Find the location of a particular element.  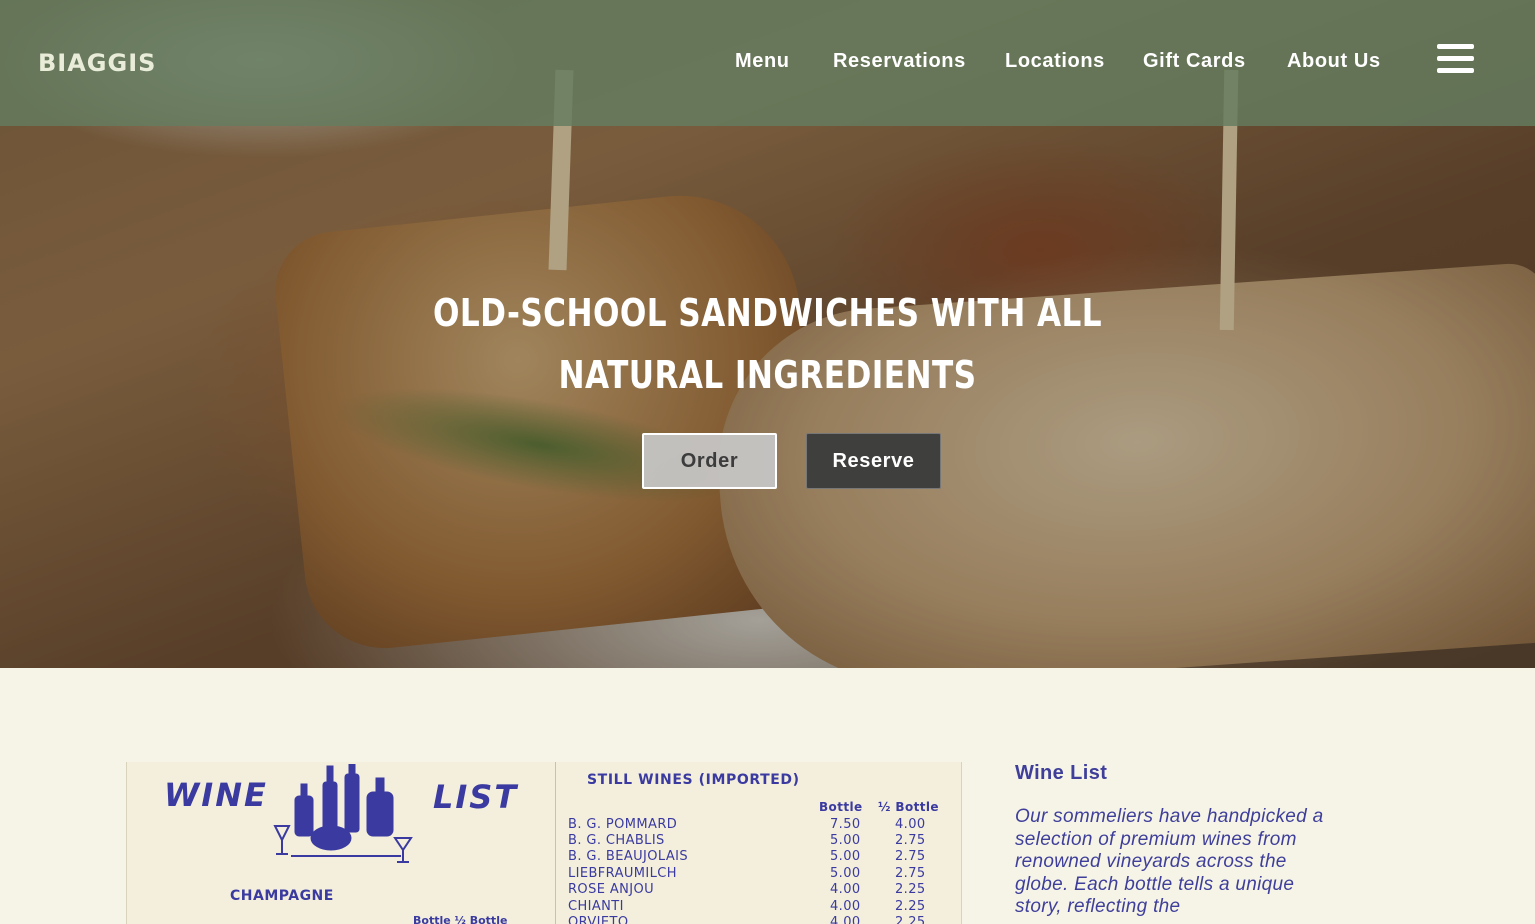

nav-link-about-us: About Us is located at coordinates (1334, 61).